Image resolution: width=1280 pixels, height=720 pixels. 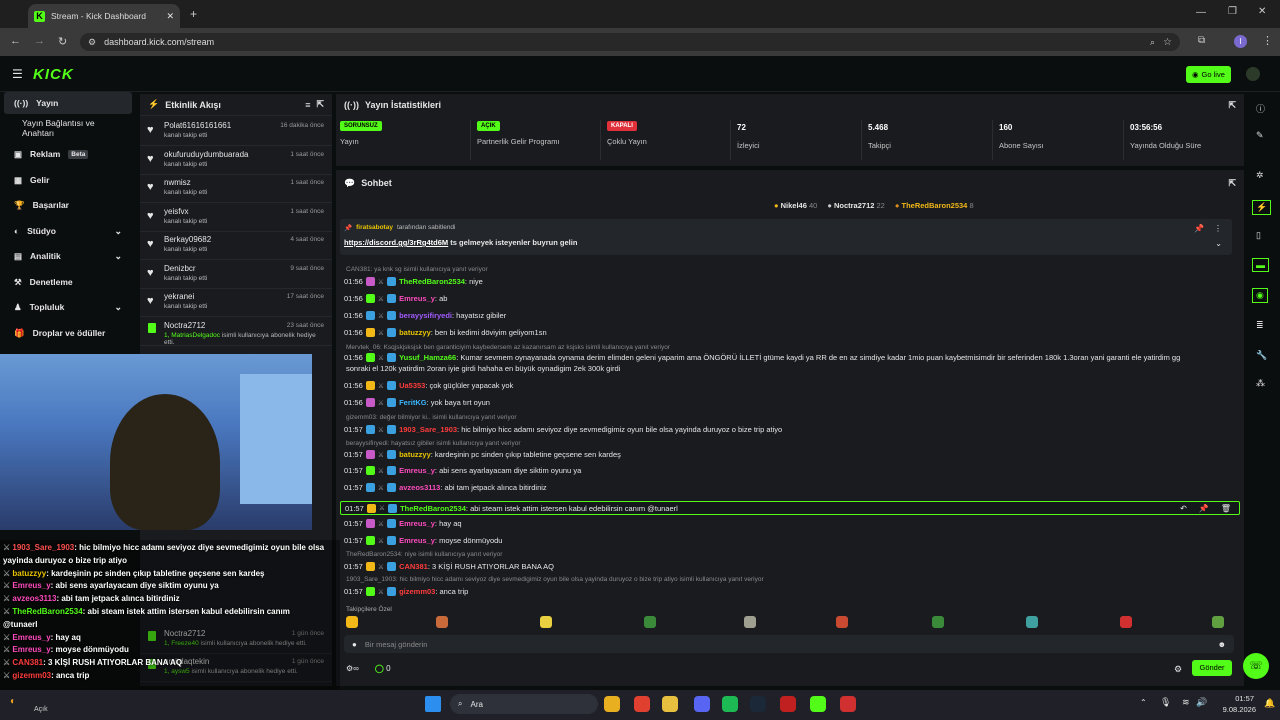 What do you see at coordinates (1201, 702) in the screenshot?
I see `volume-icon: 🔊` at bounding box center [1201, 702].